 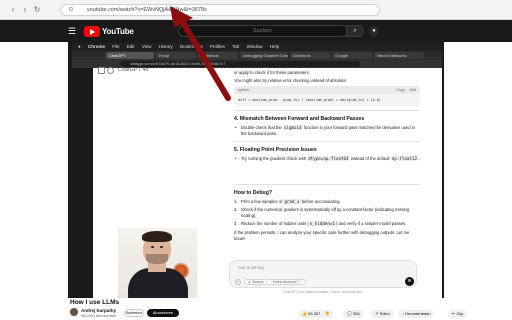 What do you see at coordinates (416, 314) in the screenshot?
I see `download-button: ↓ Herunterladen` at bounding box center [416, 314].